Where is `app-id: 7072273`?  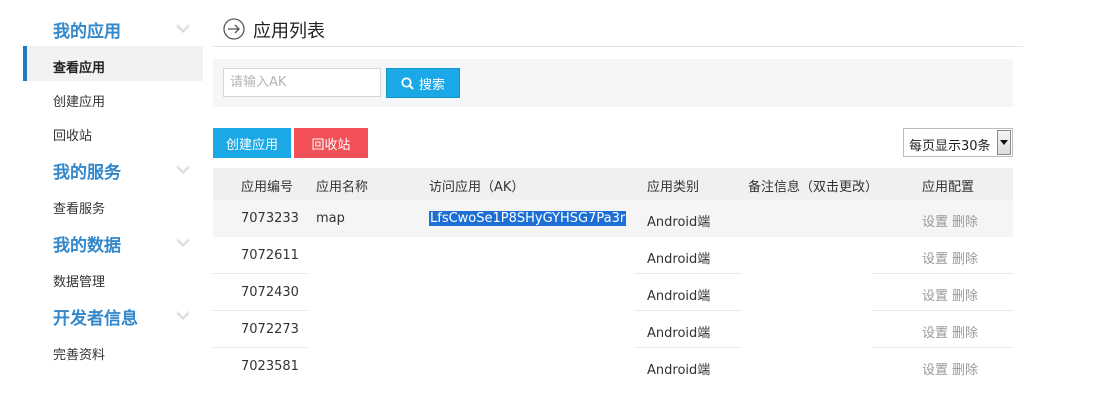 app-id: 7072273 is located at coordinates (270, 329).